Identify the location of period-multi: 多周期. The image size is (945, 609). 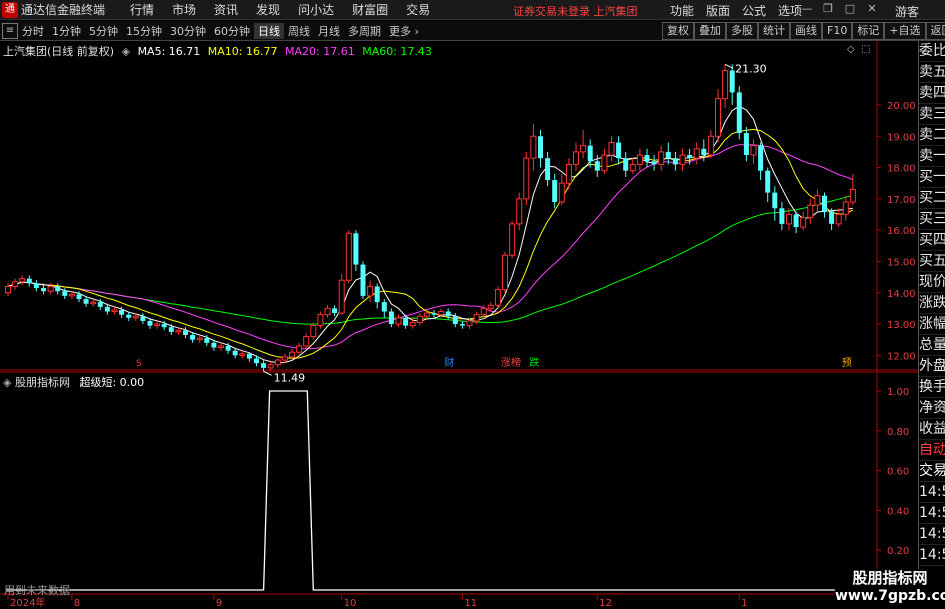
(364, 31).